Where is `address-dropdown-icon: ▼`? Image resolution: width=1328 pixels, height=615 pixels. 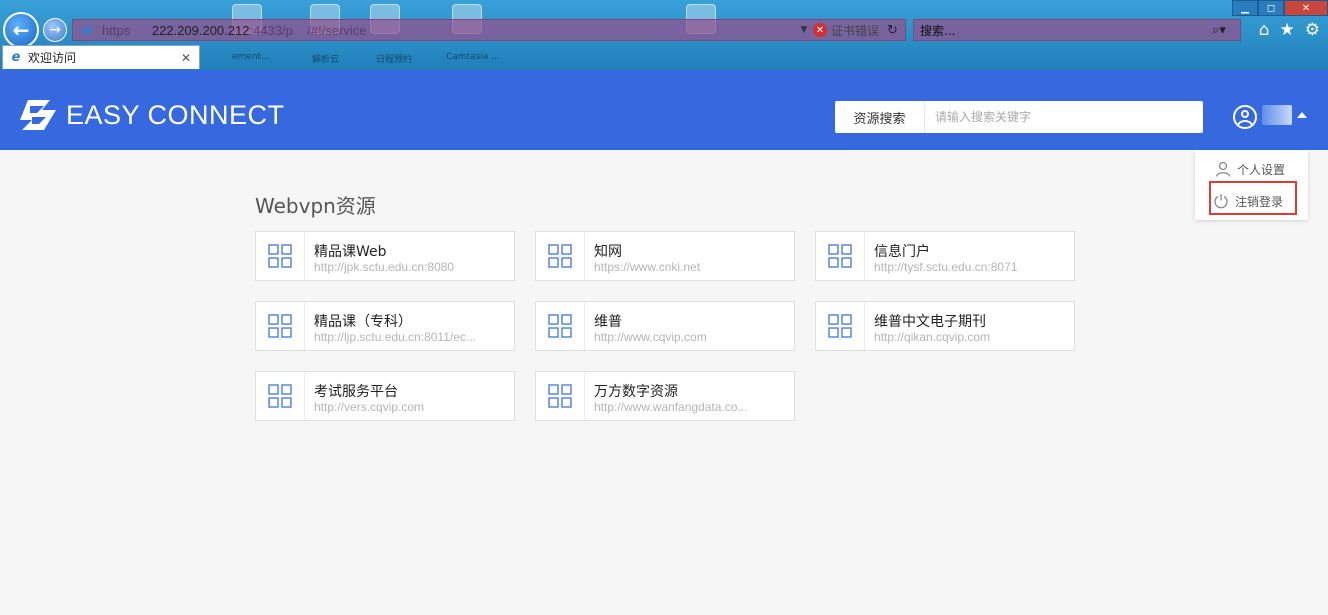
address-dropdown-icon: ▼ is located at coordinates (804, 30).